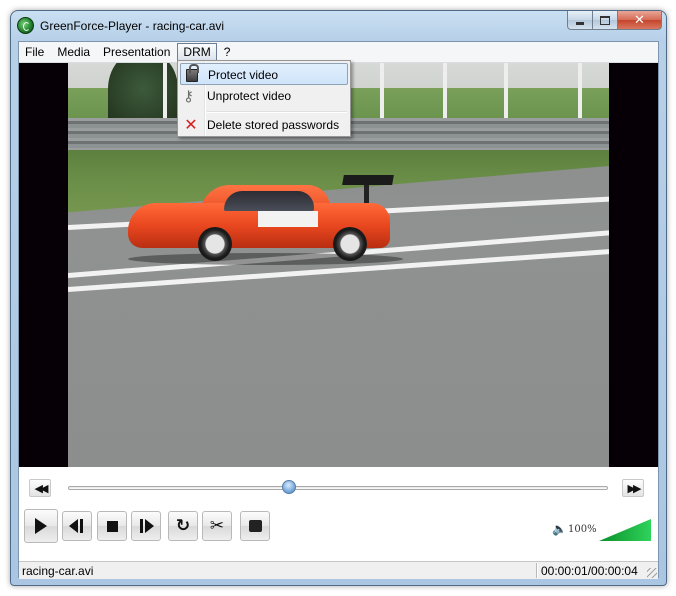 The image size is (676, 596). I want to click on caption-buttons: ✕, so click(614, 21).